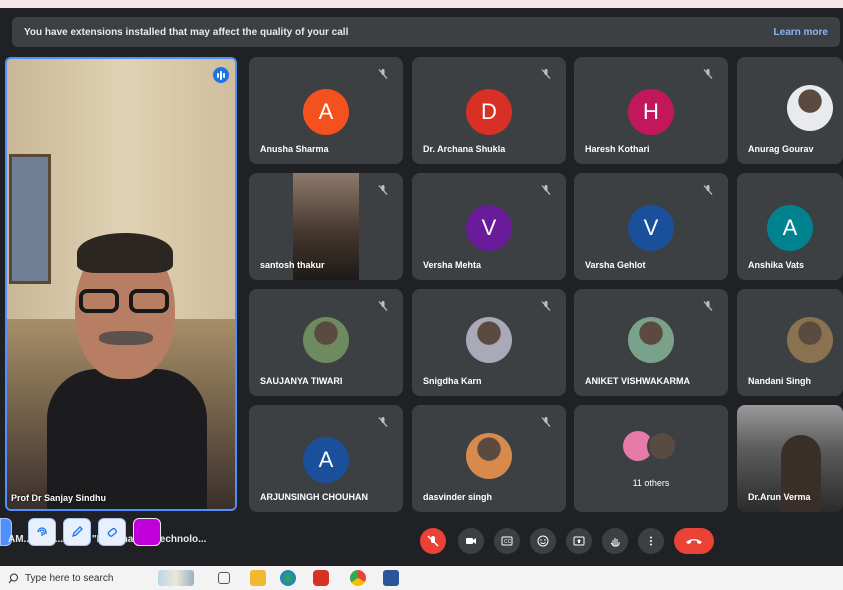 The image size is (843, 590). I want to click on file-explorer-icon, so click(258, 578).